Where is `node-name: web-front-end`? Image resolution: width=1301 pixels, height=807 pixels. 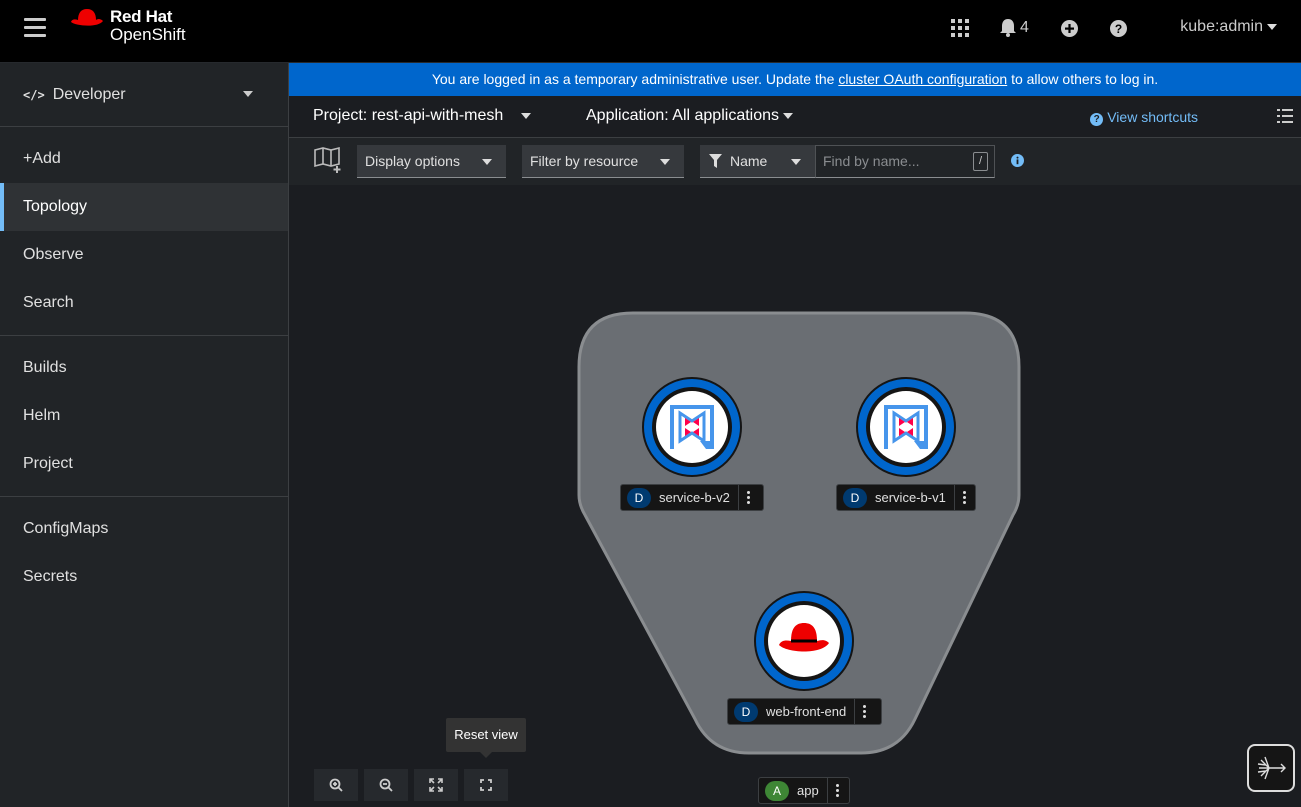 node-name: web-front-end is located at coordinates (806, 711).